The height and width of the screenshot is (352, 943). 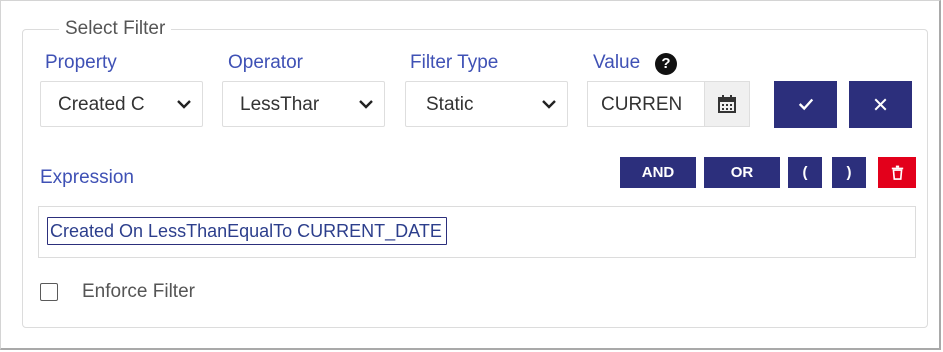 I want to click on close-icon, so click(x=880, y=104).